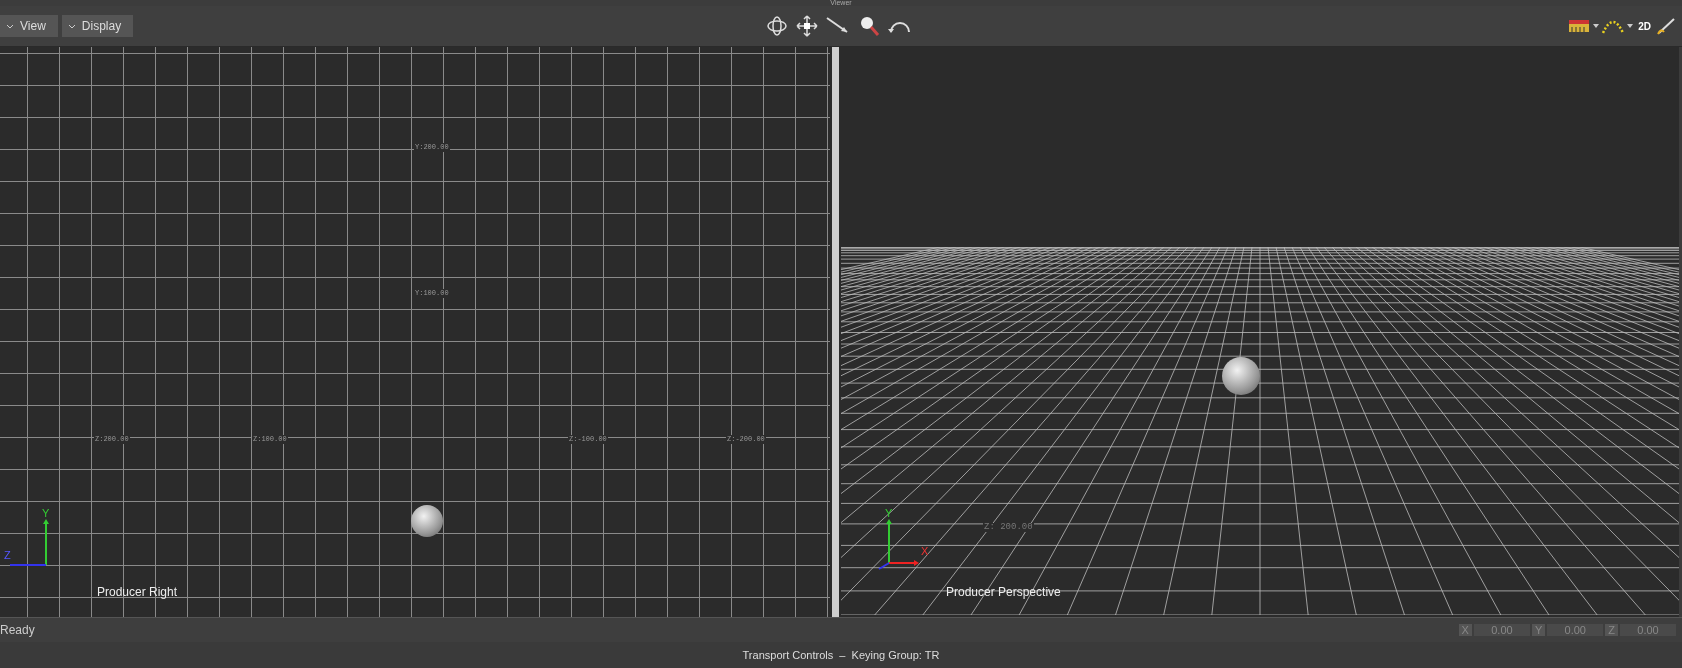 The image size is (1682, 668). Describe the element at coordinates (29, 26) in the screenshot. I see `menu-button: View` at that location.